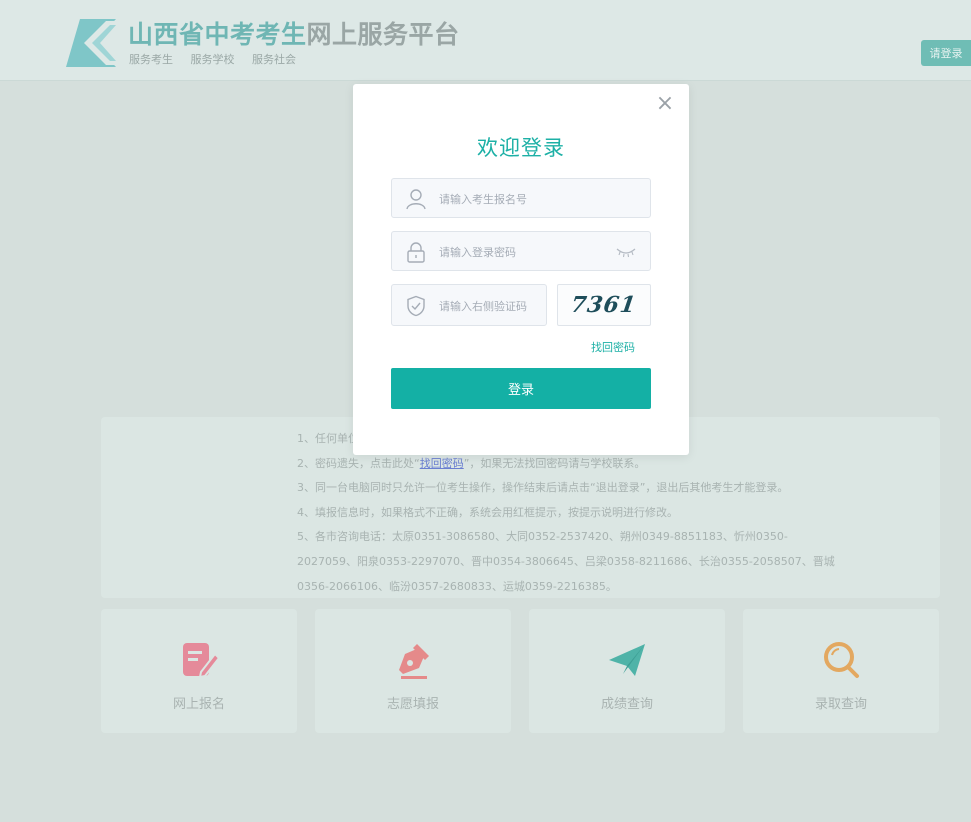 The image size is (971, 822). Describe the element at coordinates (665, 104) in the screenshot. I see `close-icon: ×` at that location.